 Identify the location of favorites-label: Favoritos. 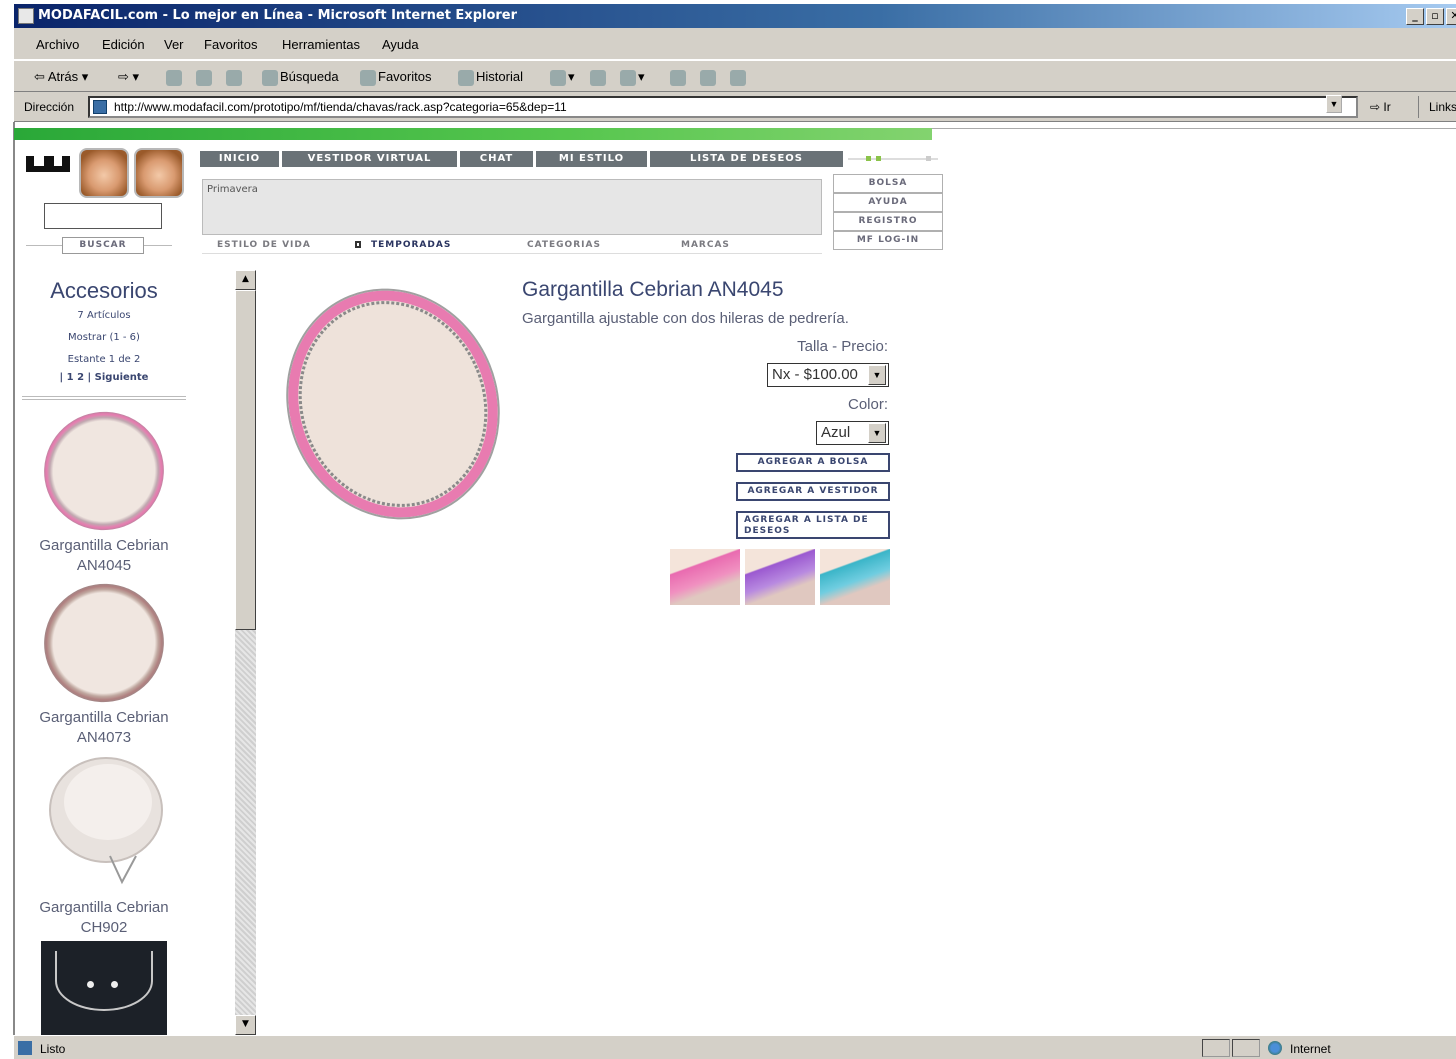
(405, 76).